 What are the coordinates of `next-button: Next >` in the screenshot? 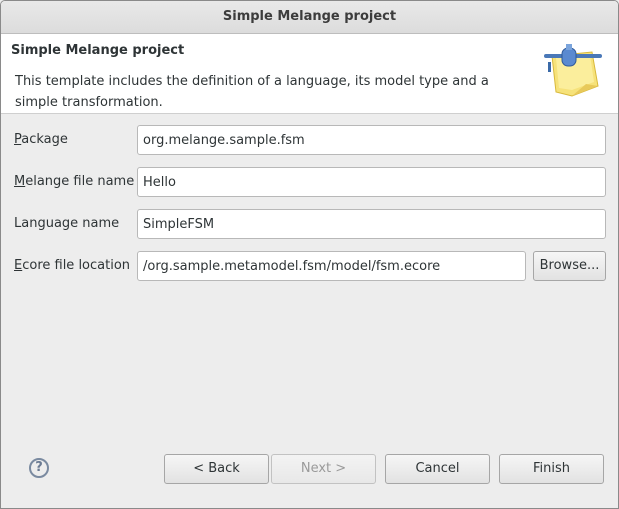 It's located at (323, 469).